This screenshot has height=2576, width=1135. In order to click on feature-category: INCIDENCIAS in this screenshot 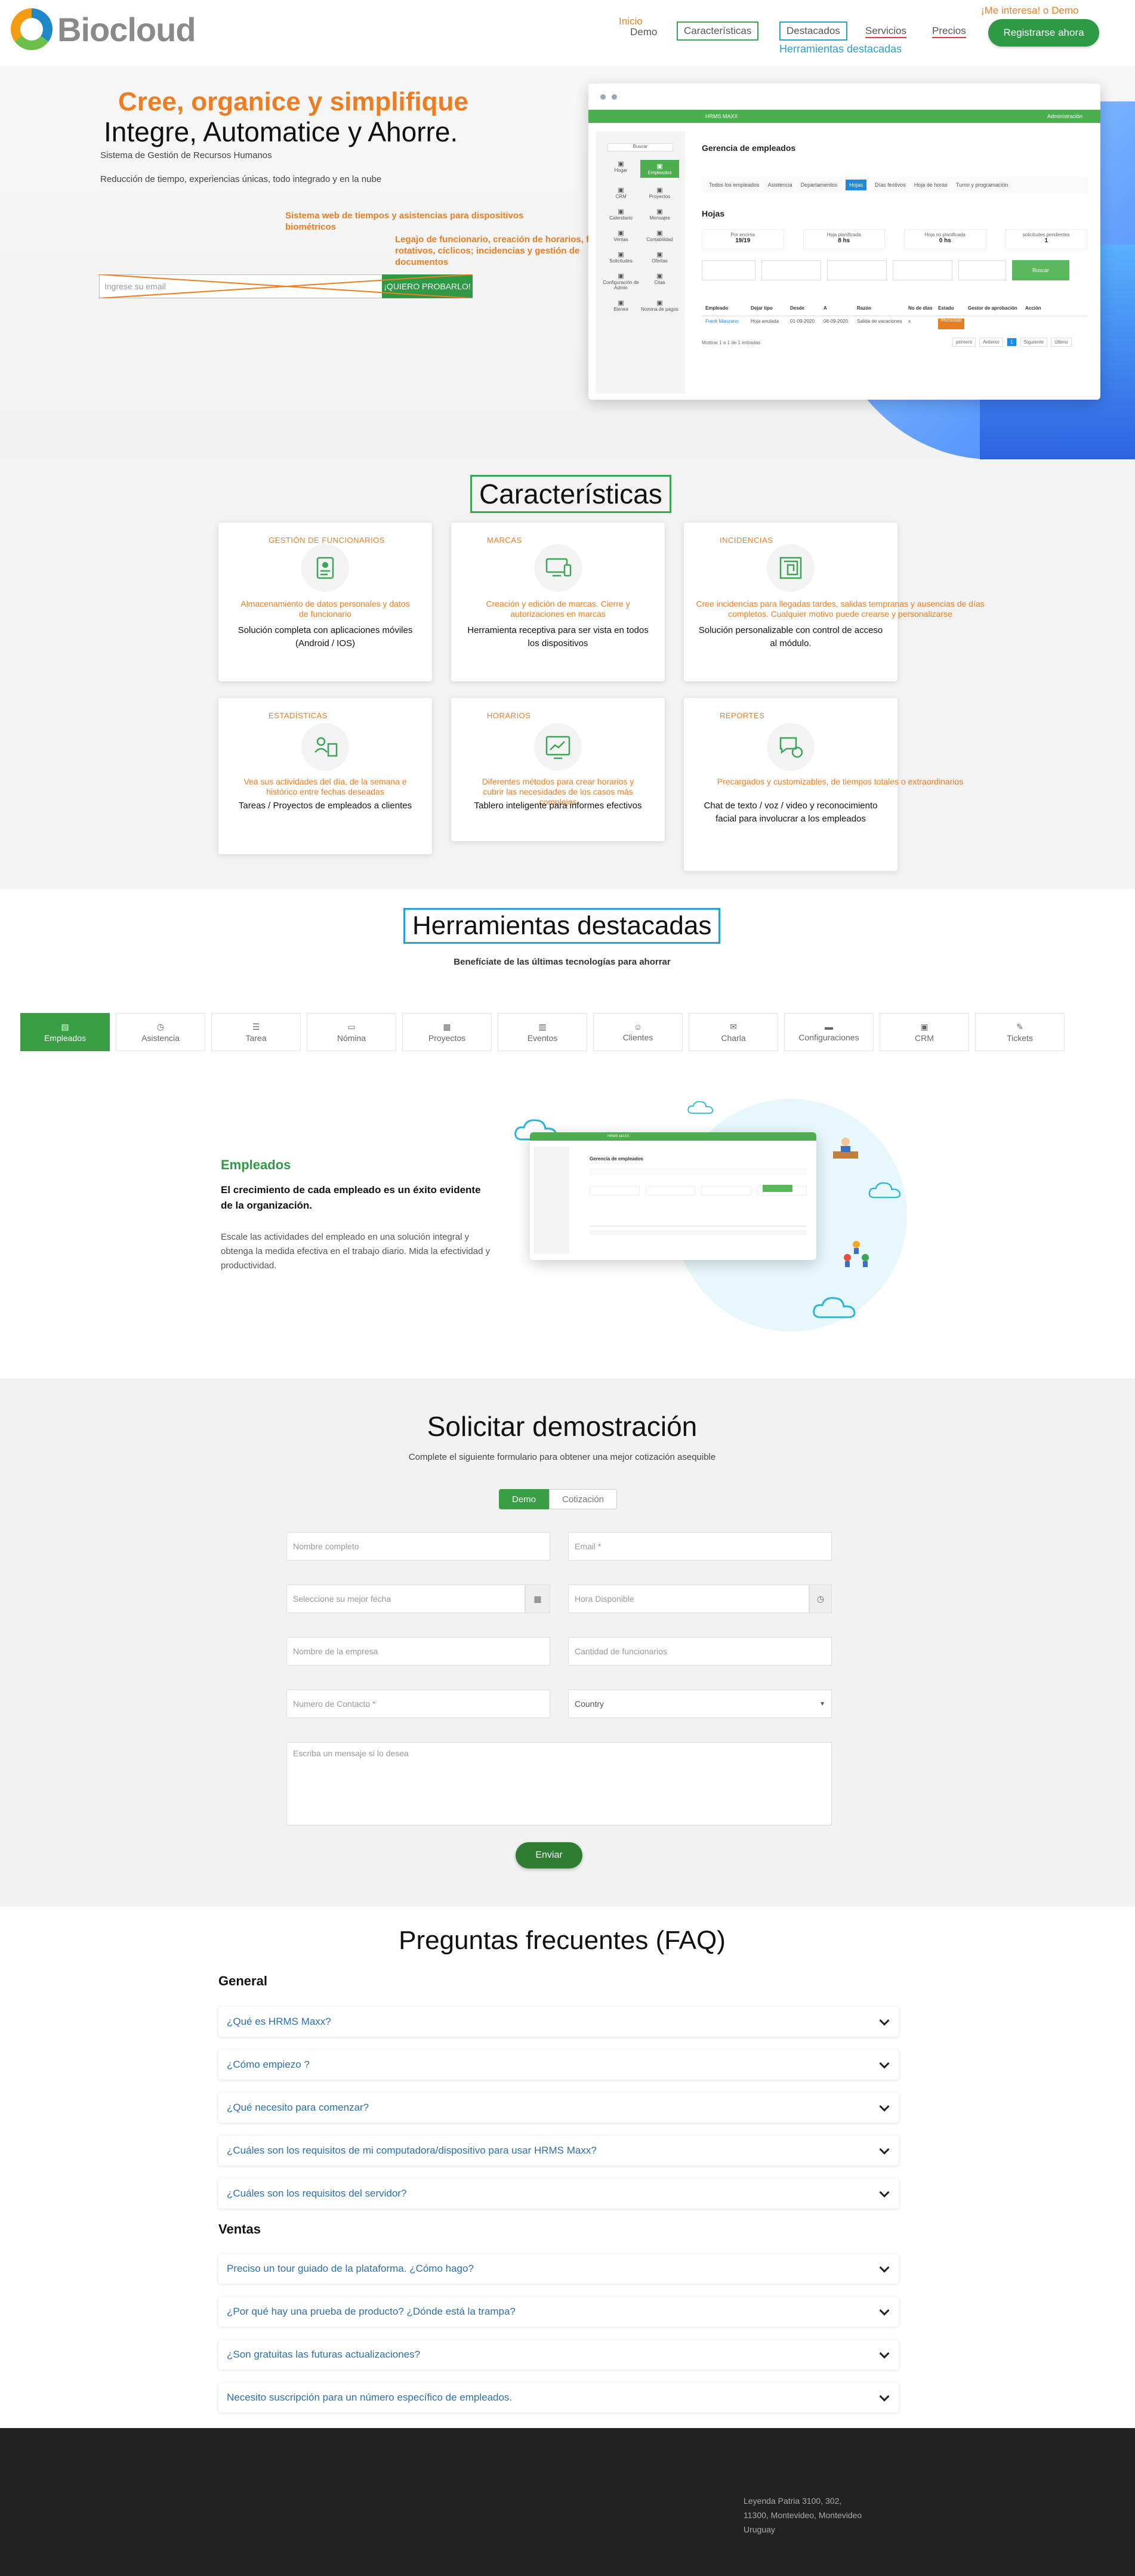, I will do `click(746, 540)`.